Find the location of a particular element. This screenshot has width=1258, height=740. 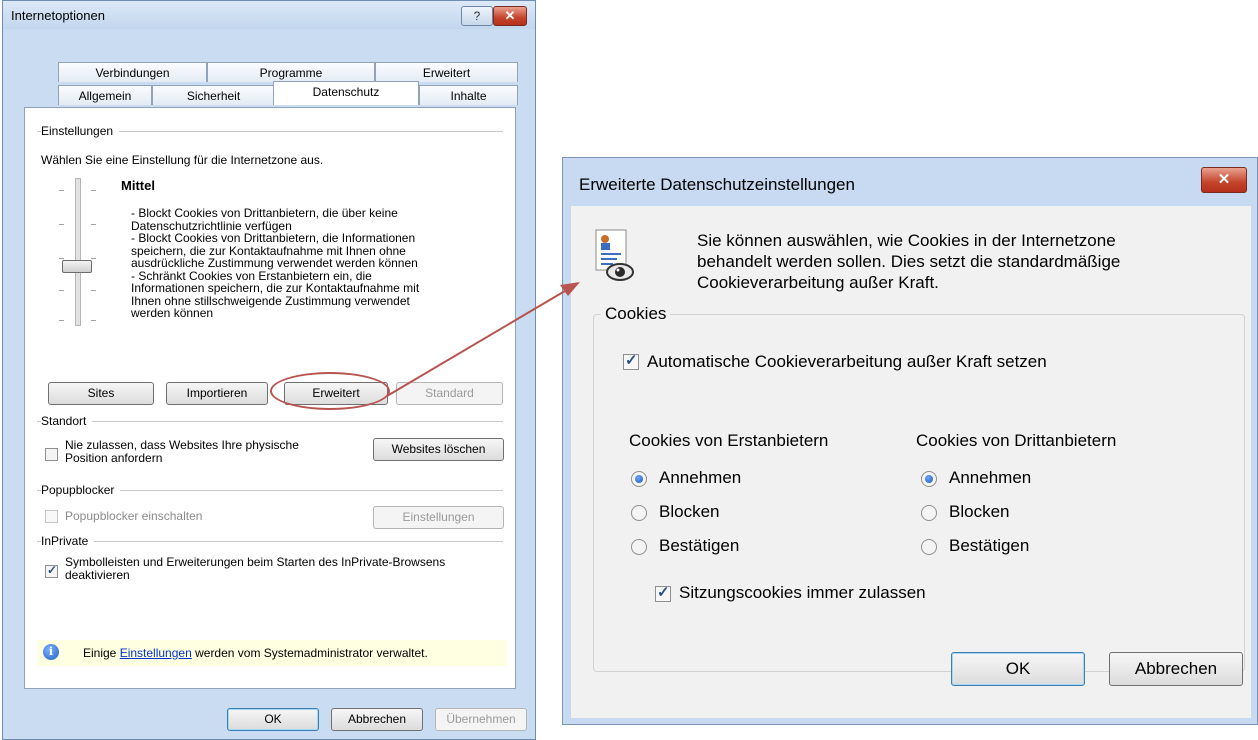

dialog-title: Internetoptionen is located at coordinates (58, 15).